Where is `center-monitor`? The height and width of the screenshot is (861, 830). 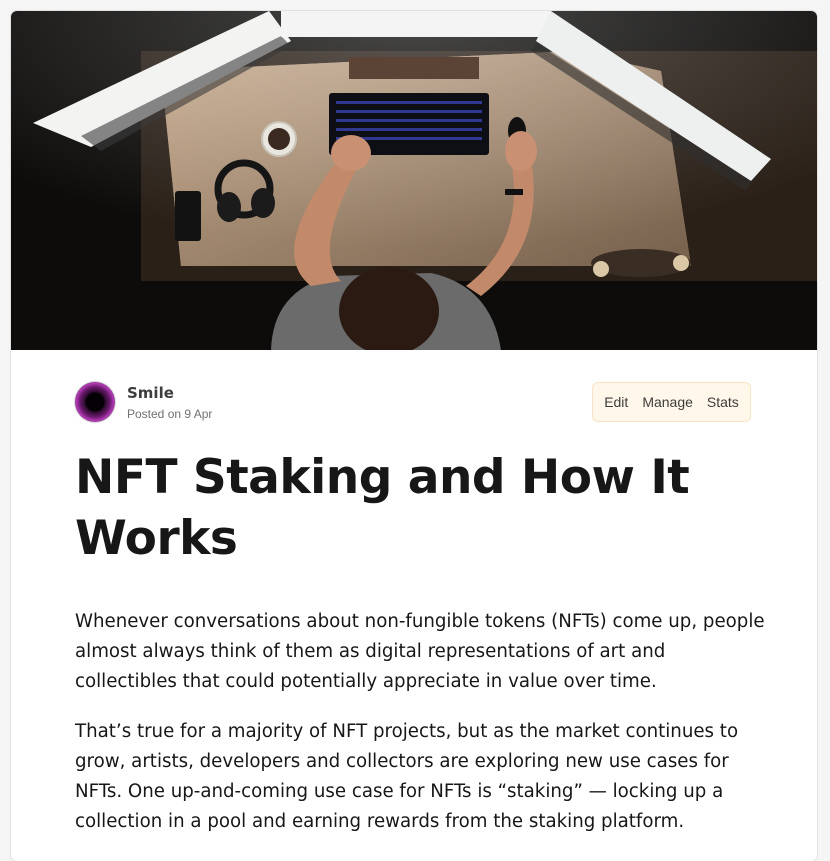 center-monitor is located at coordinates (416, 24).